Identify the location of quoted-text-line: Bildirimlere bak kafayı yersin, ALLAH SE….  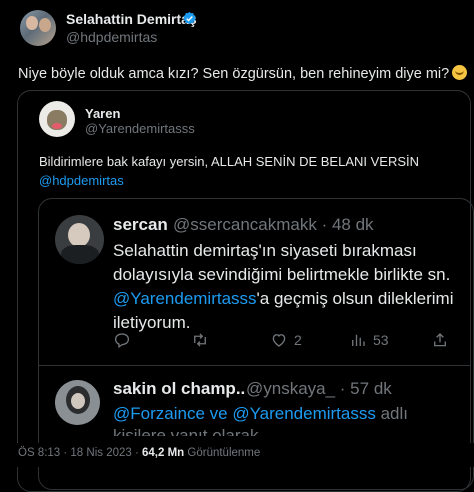
(229, 161).